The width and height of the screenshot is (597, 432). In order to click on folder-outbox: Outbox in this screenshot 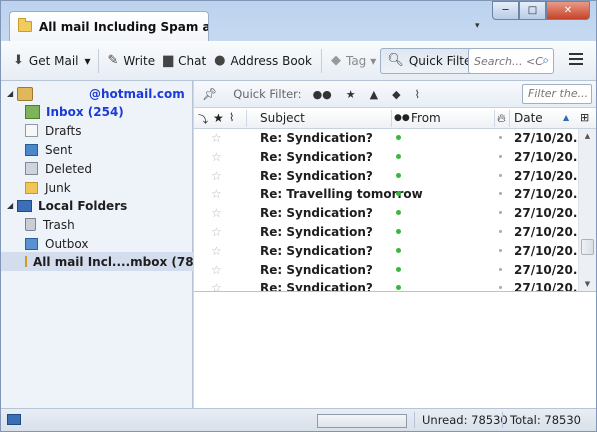, I will do `click(56, 243)`.